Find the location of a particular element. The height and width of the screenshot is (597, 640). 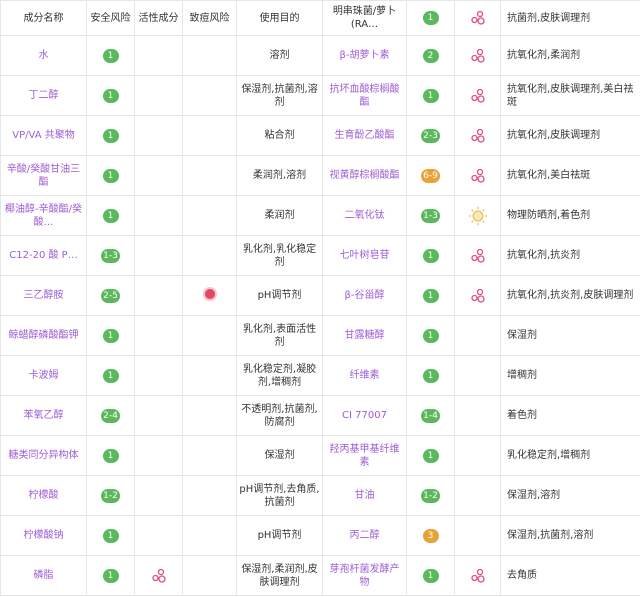

safety-risk: 1-2 is located at coordinates (430, 495).